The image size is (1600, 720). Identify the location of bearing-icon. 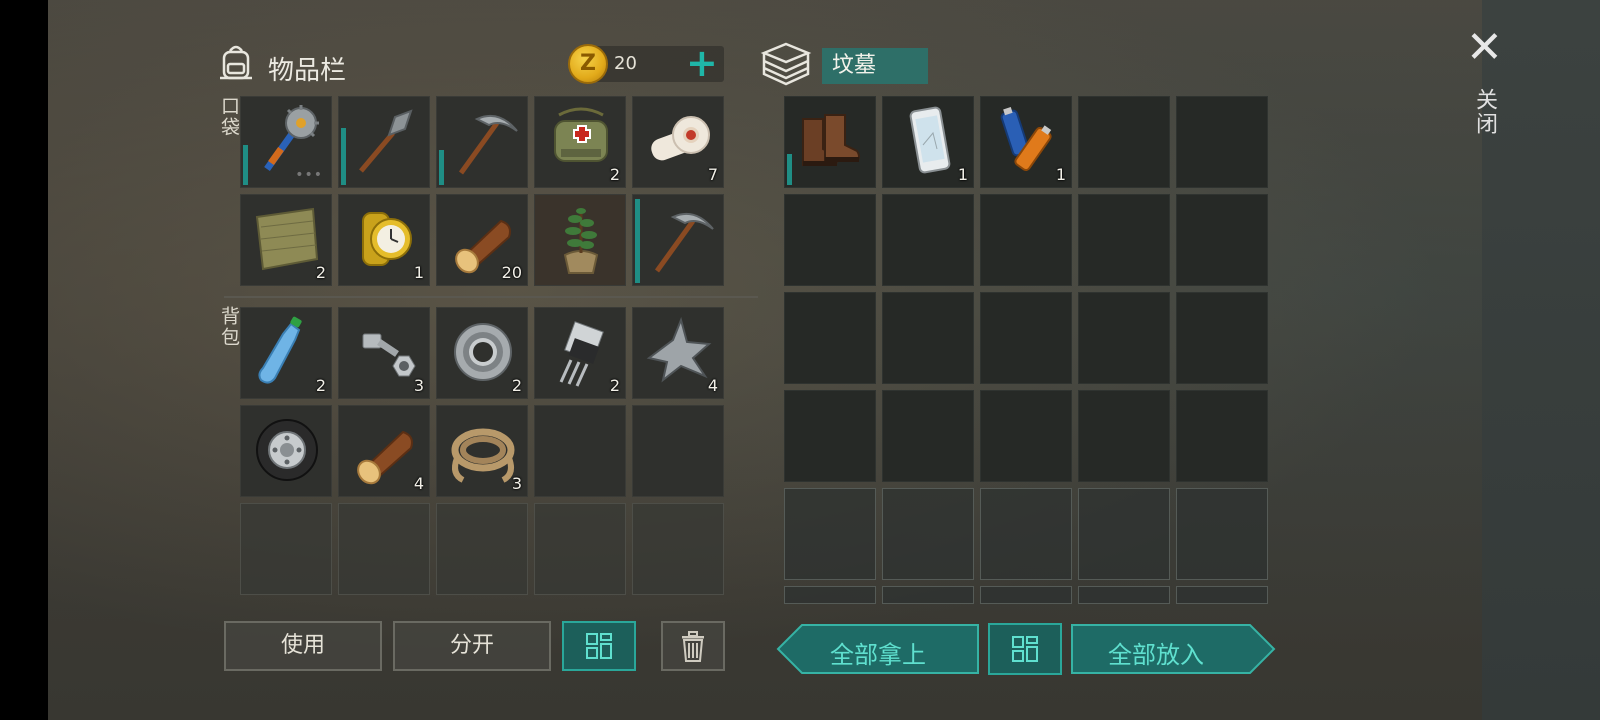
(483, 352).